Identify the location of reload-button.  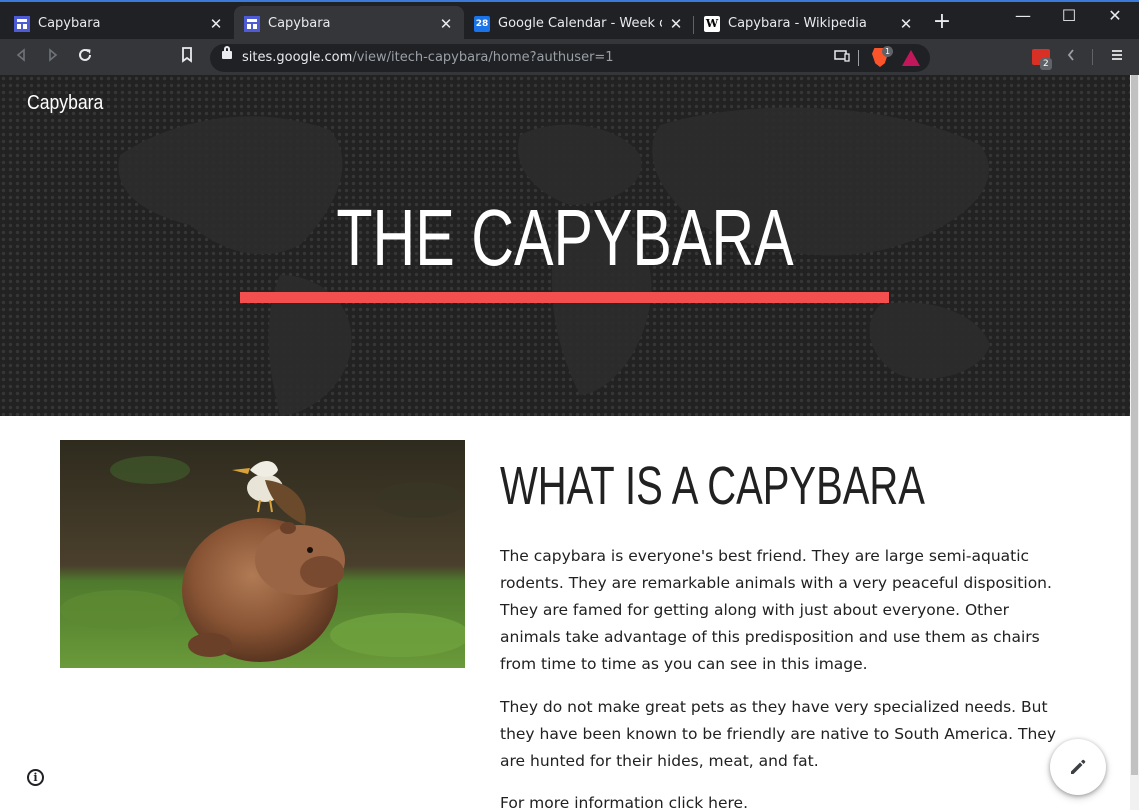
(85, 57).